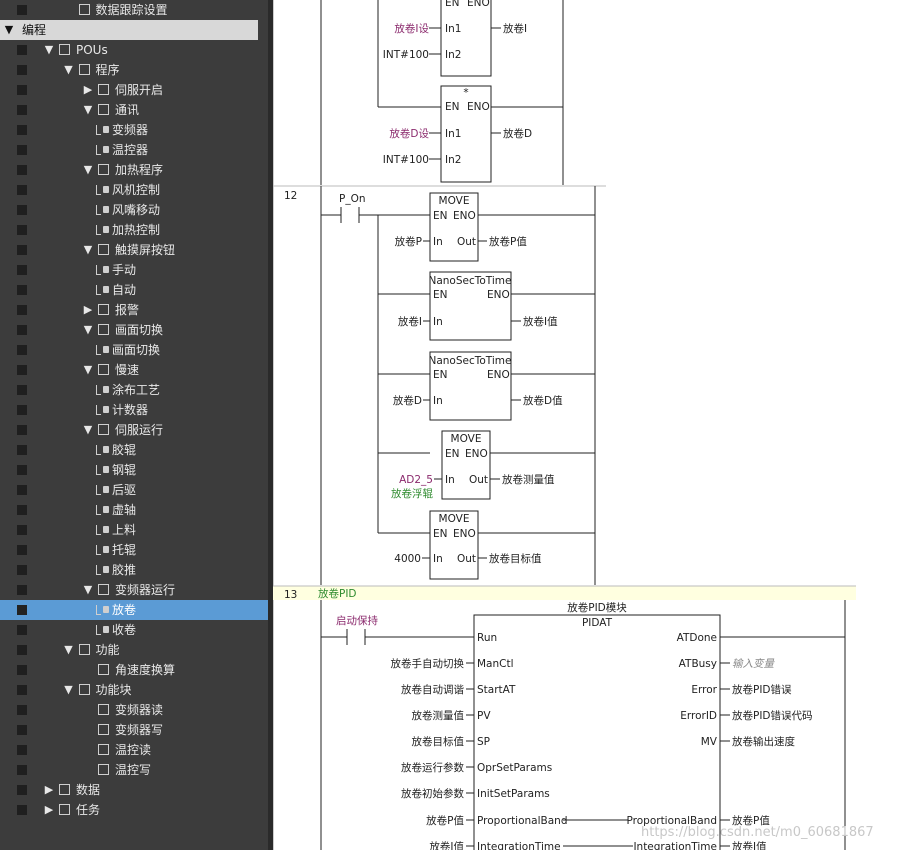 The width and height of the screenshot is (898, 850). Describe the element at coordinates (528, 479) in the screenshot. I see `out-variable: 放卷测量值` at that location.